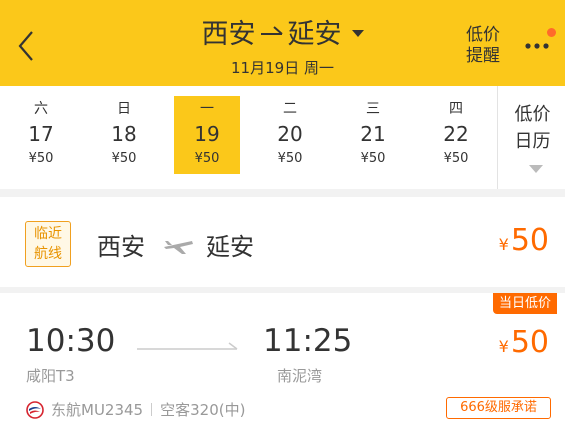 The height and width of the screenshot is (430, 565). What do you see at coordinates (35, 410) in the screenshot?
I see `china-eastern-logo-icon` at bounding box center [35, 410].